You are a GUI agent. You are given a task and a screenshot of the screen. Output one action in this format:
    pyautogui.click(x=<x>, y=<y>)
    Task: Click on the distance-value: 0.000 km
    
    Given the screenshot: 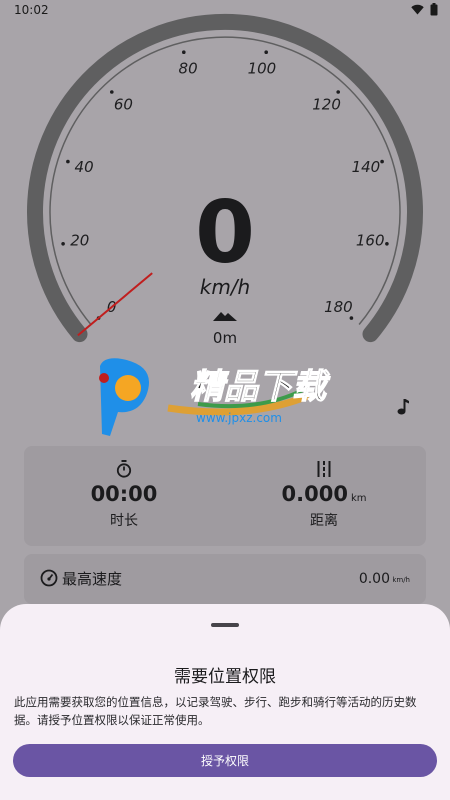 What is the action you would take?
    pyautogui.click(x=324, y=494)
    